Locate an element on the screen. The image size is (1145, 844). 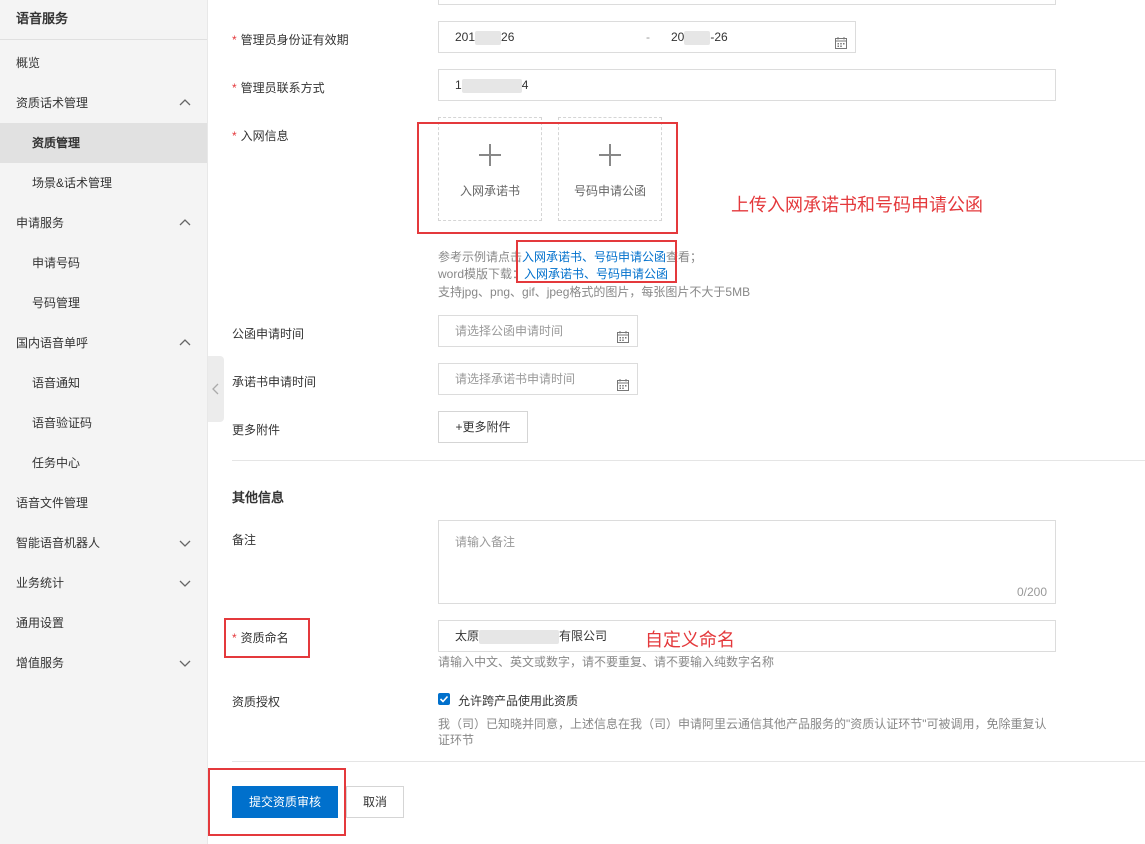
letter-time-label: 公函申请时间 is located at coordinates (268, 334).